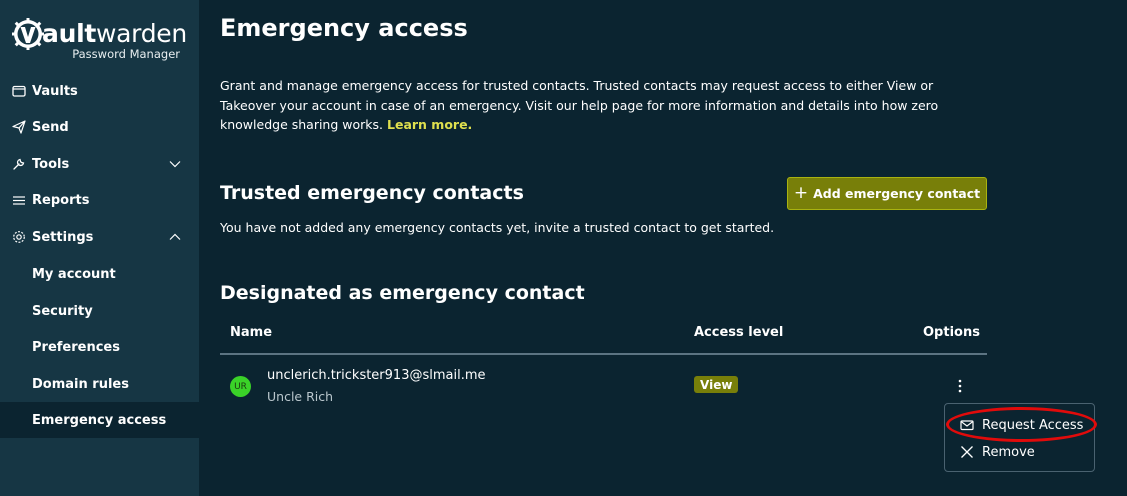 This screenshot has height=496, width=1127. I want to click on sidebar-item-label: Security, so click(62, 311).